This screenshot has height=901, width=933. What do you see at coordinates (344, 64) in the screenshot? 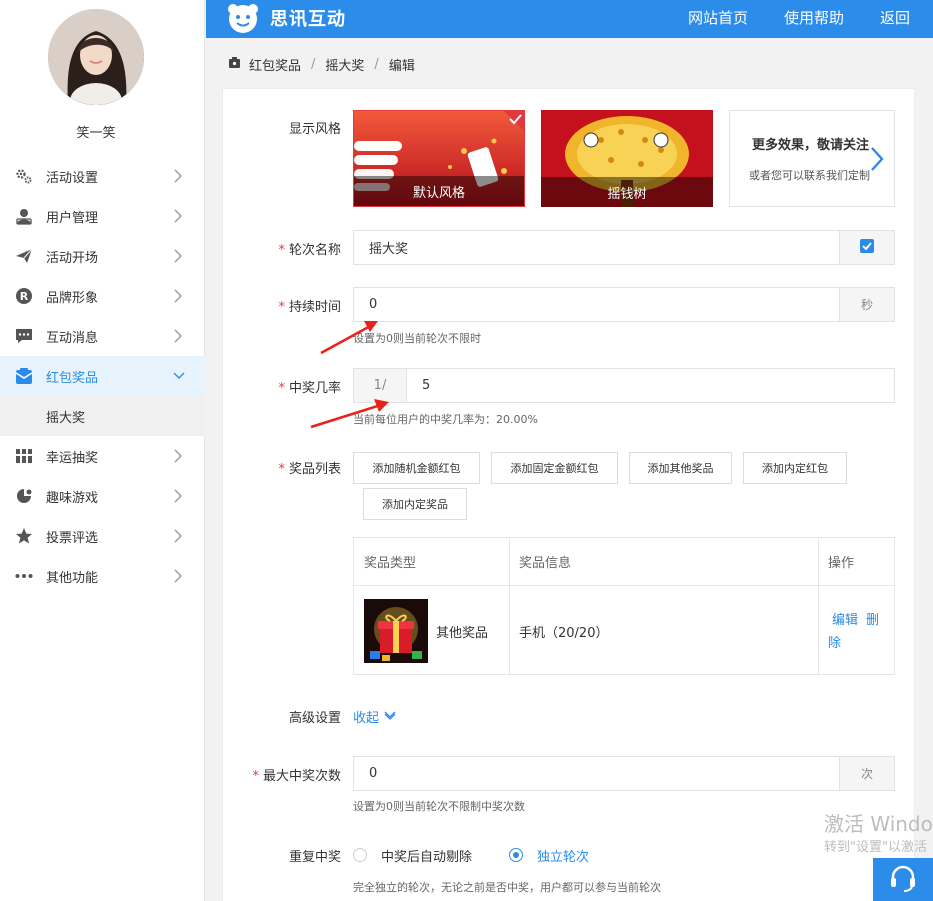
I see `breadcrumb-item: 摇大奖` at bounding box center [344, 64].